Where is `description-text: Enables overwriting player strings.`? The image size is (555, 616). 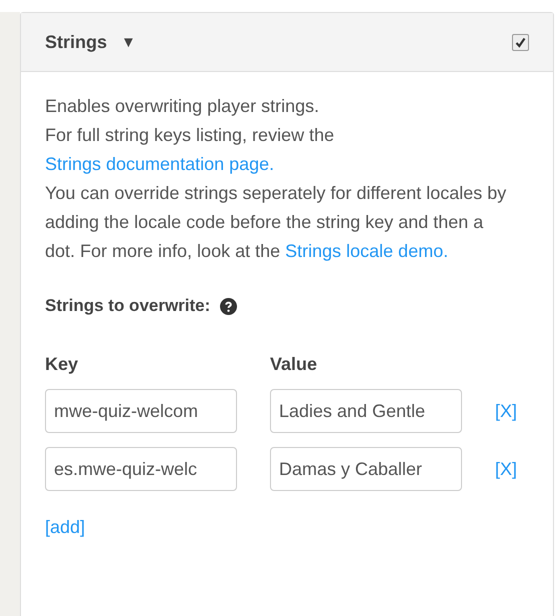 description-text: Enables overwriting player strings. is located at coordinates (182, 106).